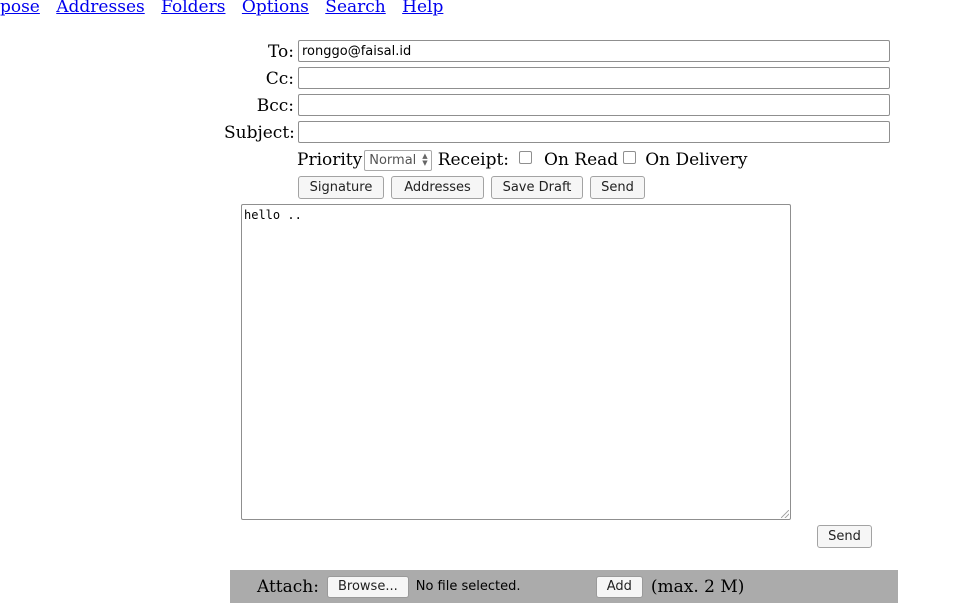 This screenshot has width=974, height=615. Describe the element at coordinates (281, 52) in the screenshot. I see `to-label: To:` at that location.